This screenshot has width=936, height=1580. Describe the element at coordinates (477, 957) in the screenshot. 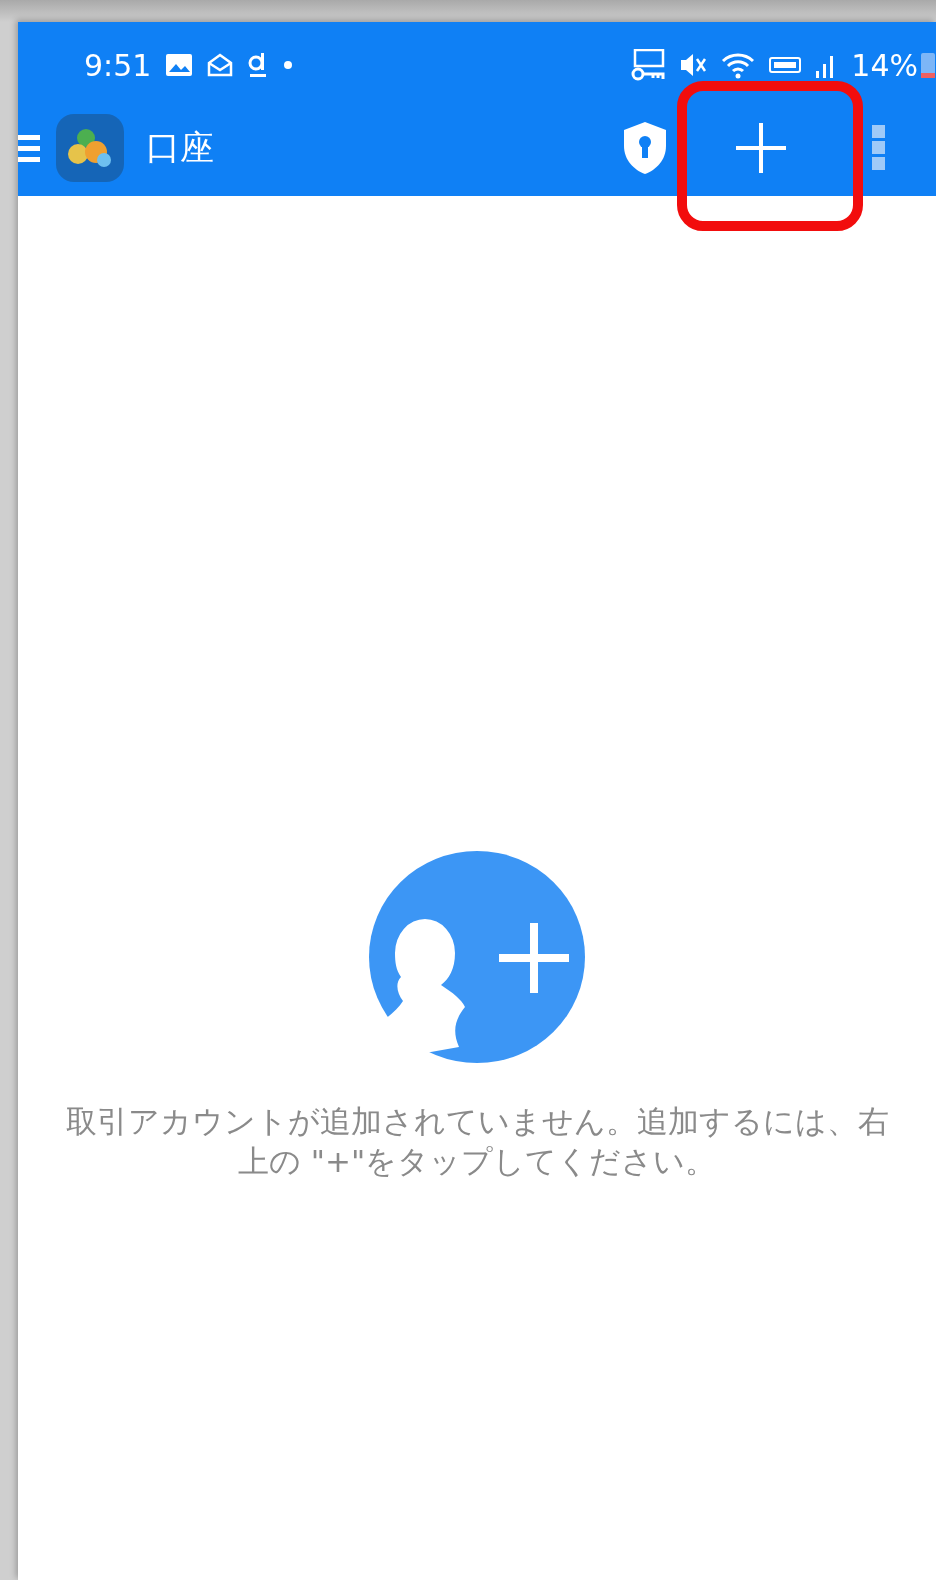

I see `add-account-icon` at that location.